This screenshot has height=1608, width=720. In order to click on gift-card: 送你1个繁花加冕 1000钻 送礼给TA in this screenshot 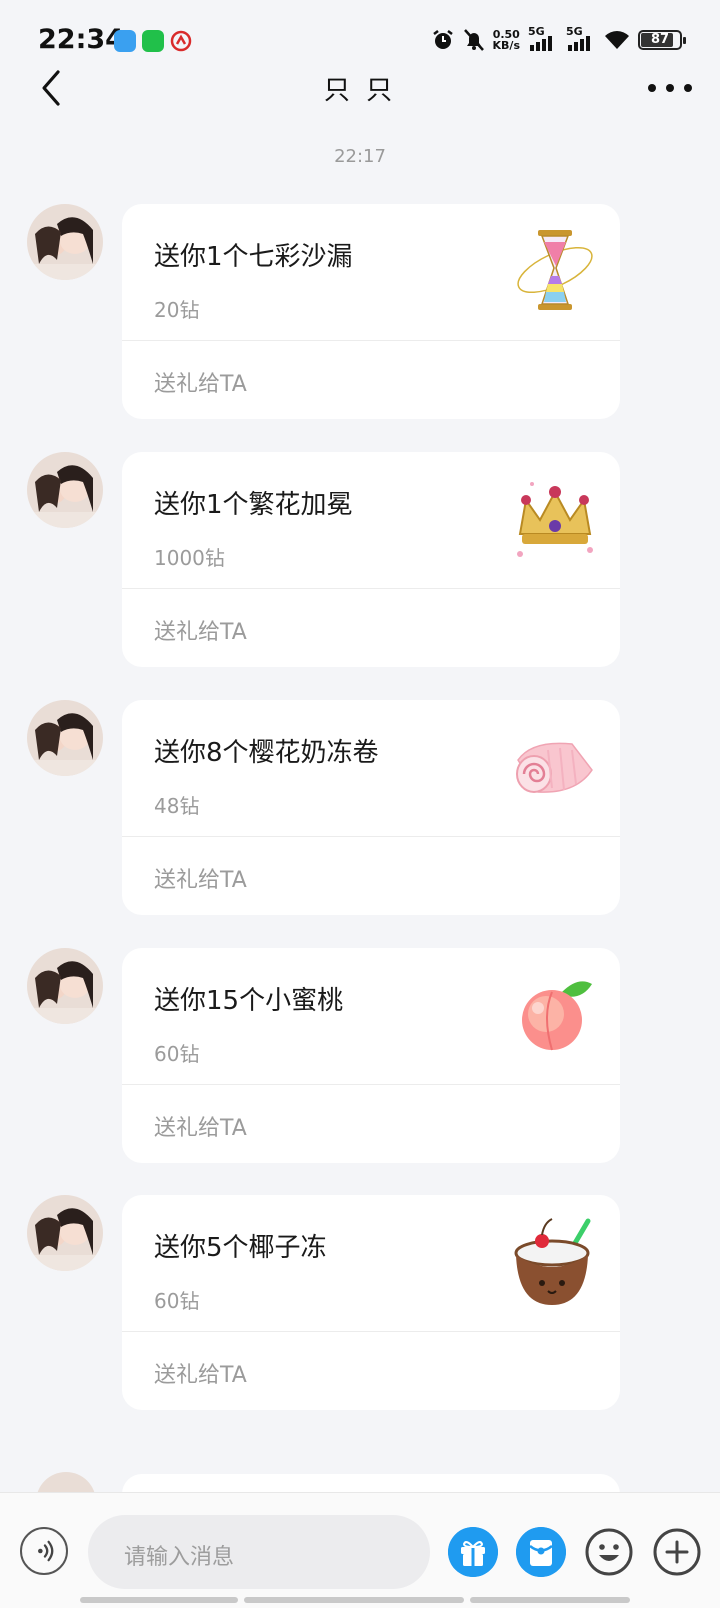, I will do `click(371, 559)`.